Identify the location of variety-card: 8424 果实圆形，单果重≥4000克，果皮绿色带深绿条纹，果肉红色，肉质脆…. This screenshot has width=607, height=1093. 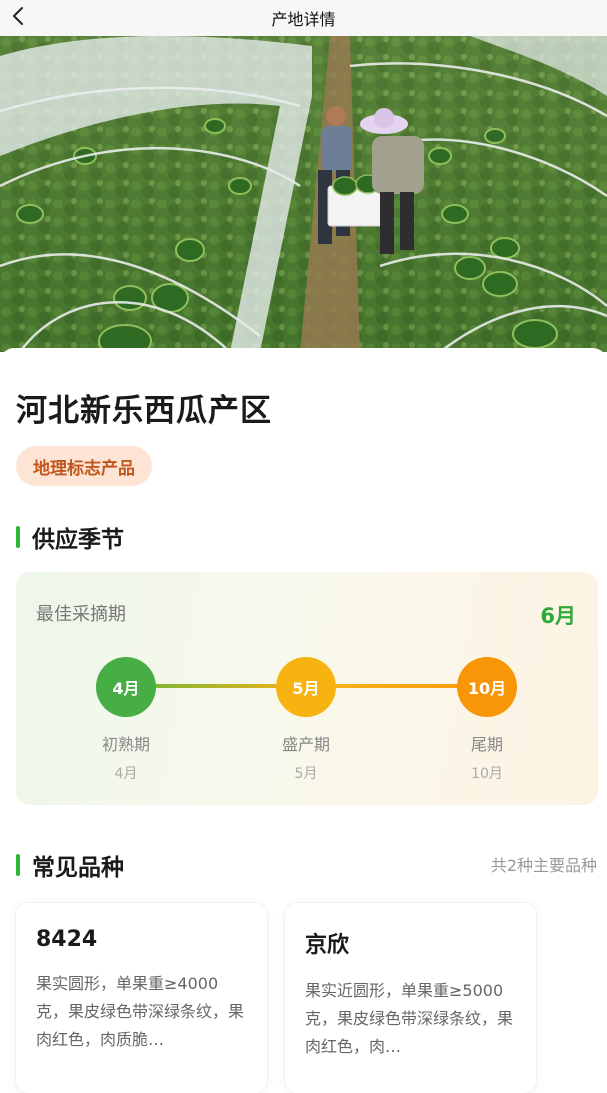
(141, 998).